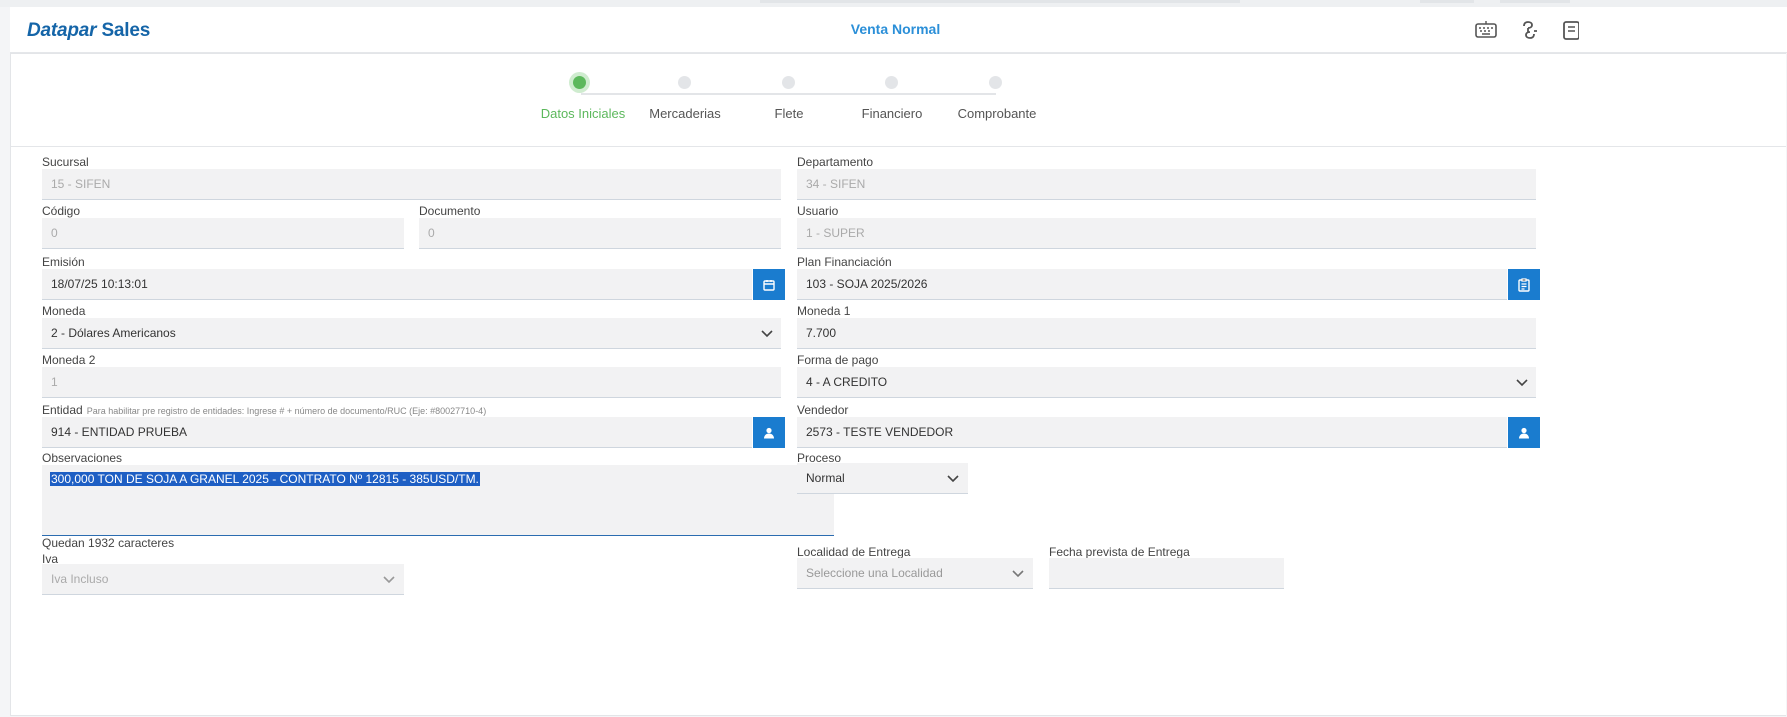  What do you see at coordinates (411, 184) in the screenshot?
I see `sucursal-field: 15 - SIFEN` at bounding box center [411, 184].